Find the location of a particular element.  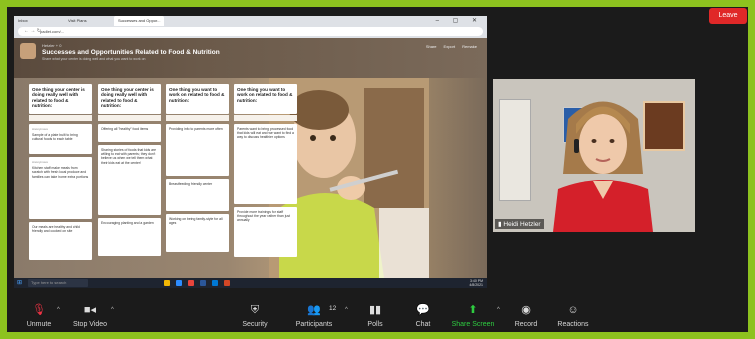

record-button: ◉ Record is located at coordinates (526, 315).